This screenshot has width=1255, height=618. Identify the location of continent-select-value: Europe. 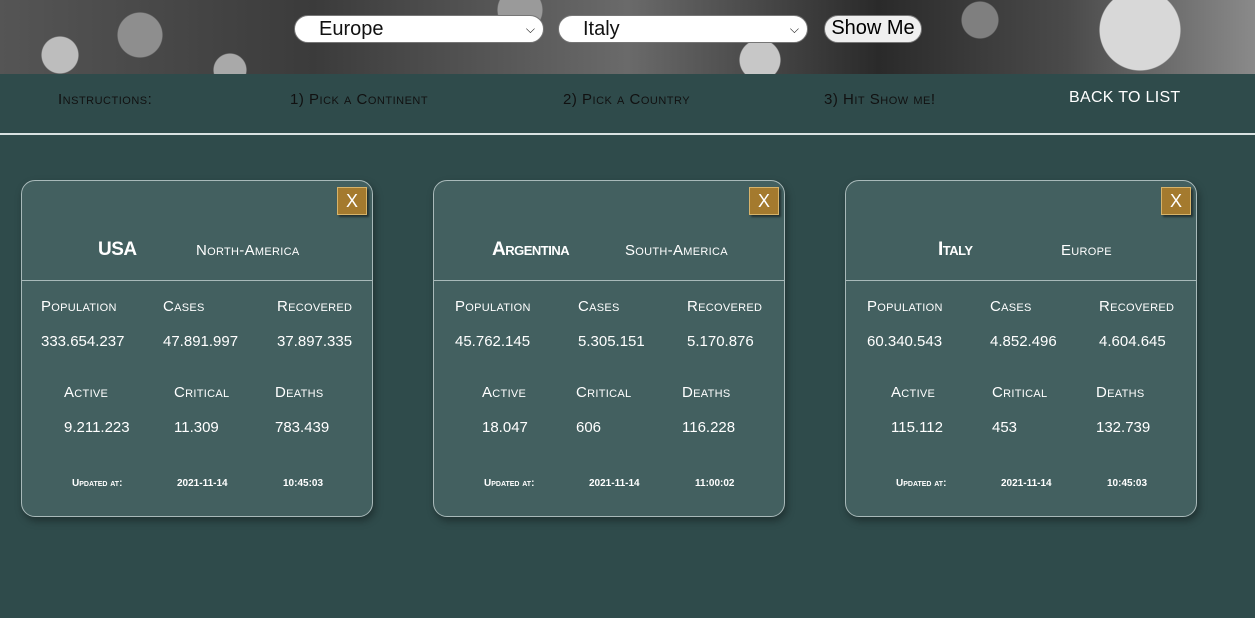
(351, 29).